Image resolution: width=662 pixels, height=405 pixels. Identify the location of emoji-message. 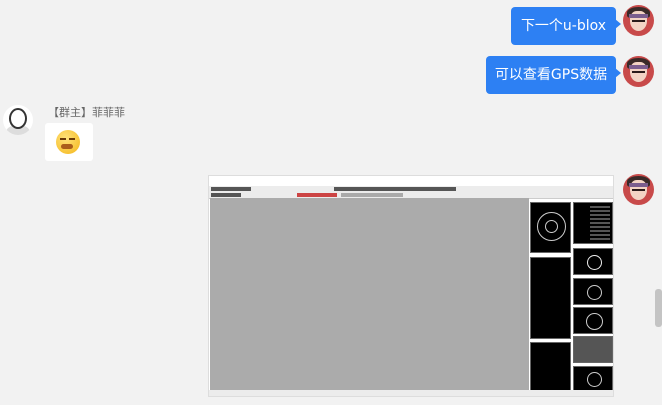
(69, 142).